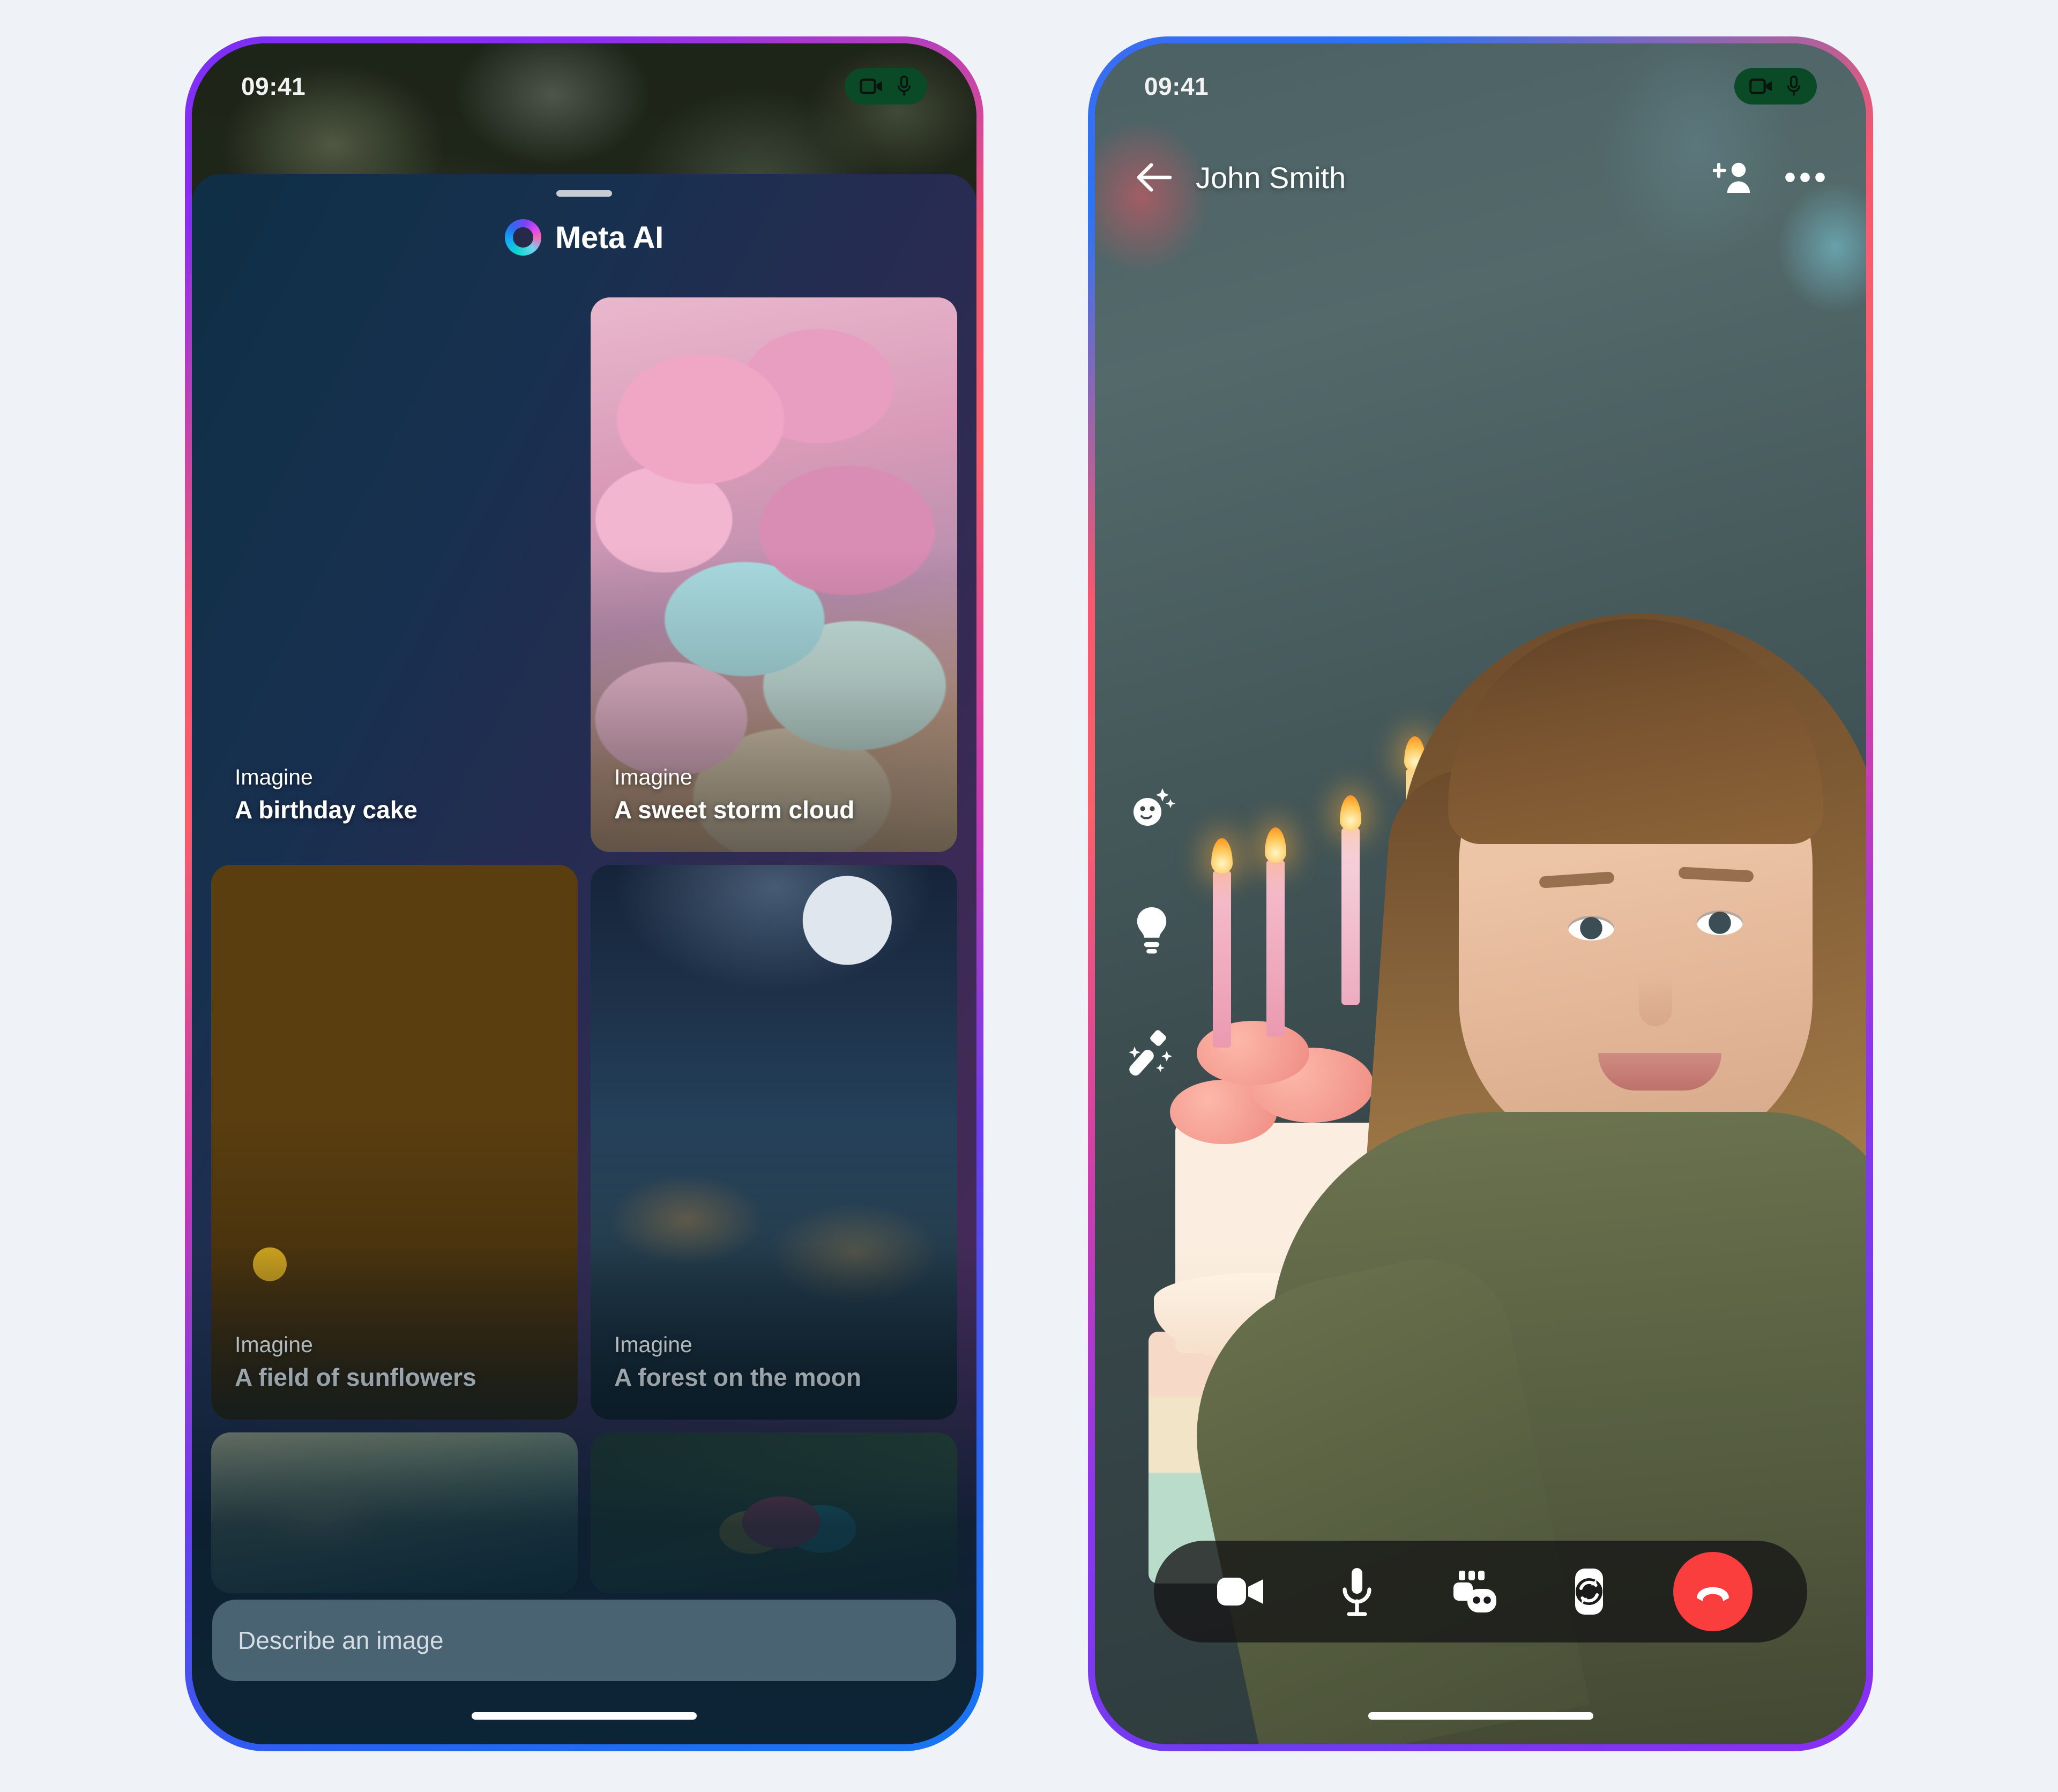  What do you see at coordinates (1473, 1591) in the screenshot?
I see `effects-games-icon` at bounding box center [1473, 1591].